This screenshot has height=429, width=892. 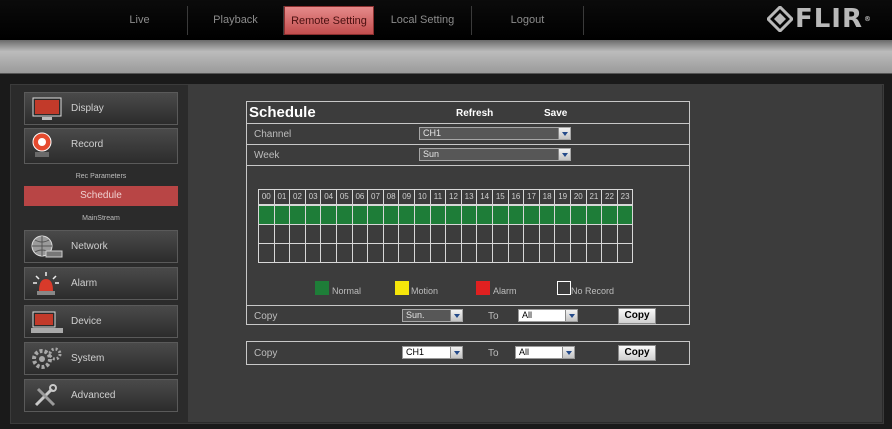 I want to click on copy-channel-to-label: To, so click(x=493, y=353).